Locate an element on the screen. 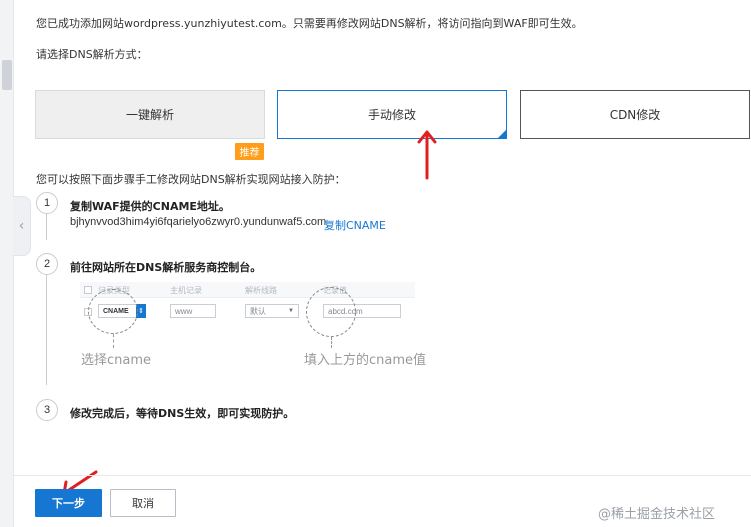 This screenshot has height=527, width=751. step-1-number: 1 is located at coordinates (47, 203).